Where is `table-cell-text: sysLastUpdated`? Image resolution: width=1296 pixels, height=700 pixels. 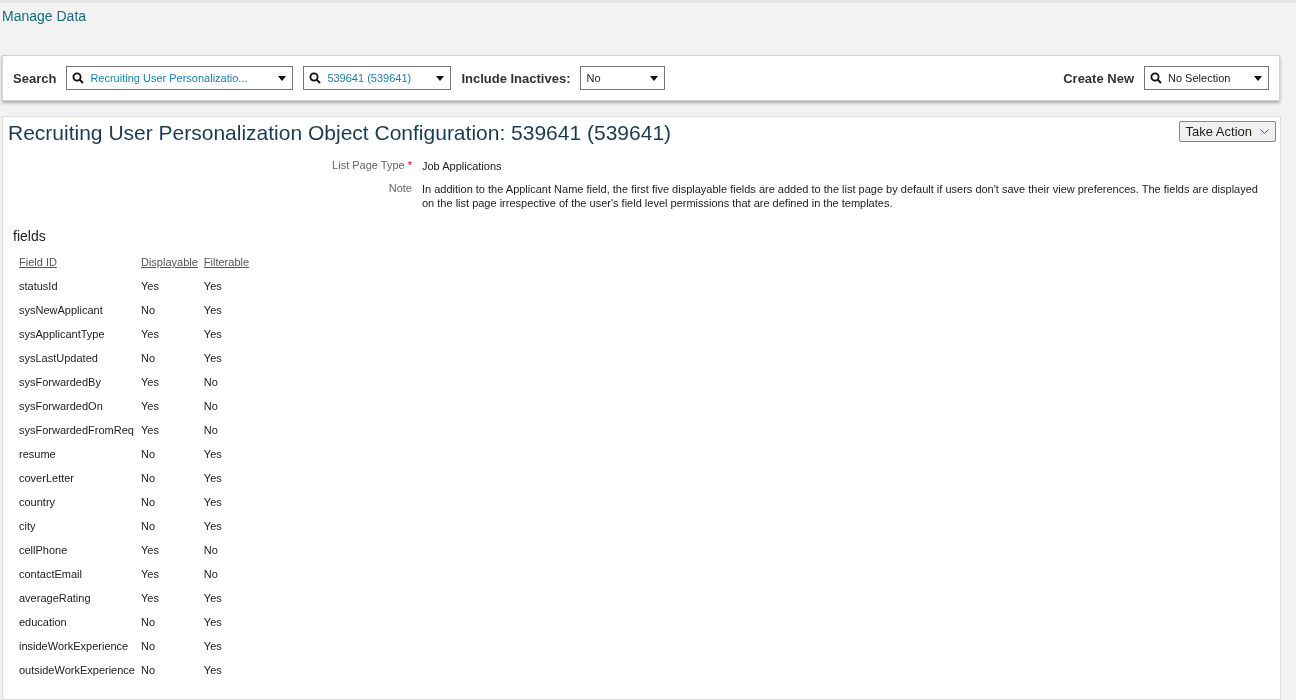
table-cell-text: sysLastUpdated is located at coordinates (58, 358).